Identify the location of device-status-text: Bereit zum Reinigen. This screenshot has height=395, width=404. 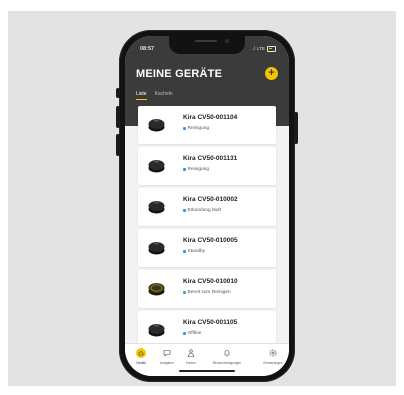
(209, 292).